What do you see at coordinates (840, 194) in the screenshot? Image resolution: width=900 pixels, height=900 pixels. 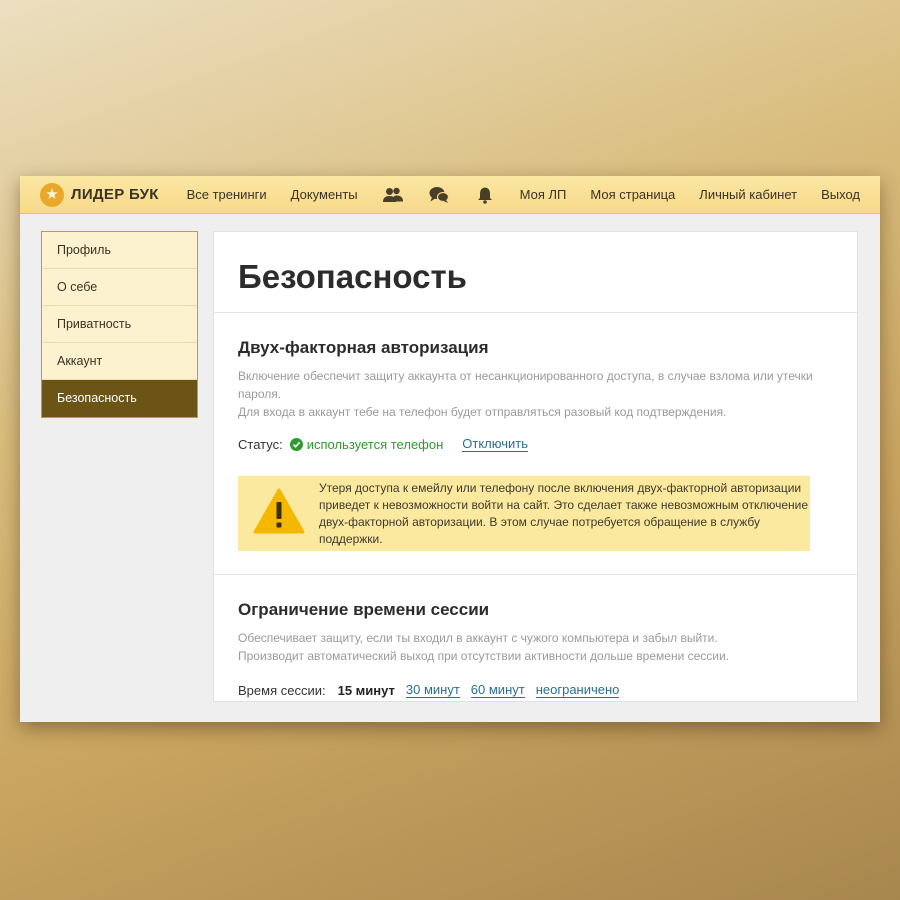 I see `nav-logout: Выход` at bounding box center [840, 194].